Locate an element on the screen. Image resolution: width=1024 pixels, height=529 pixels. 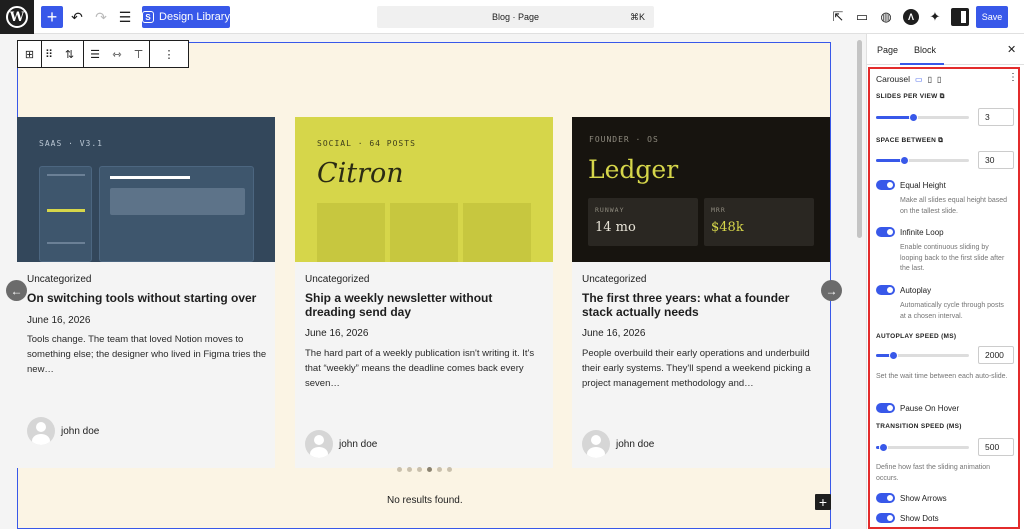
space-between-input: 30 is located at coordinates (996, 160).